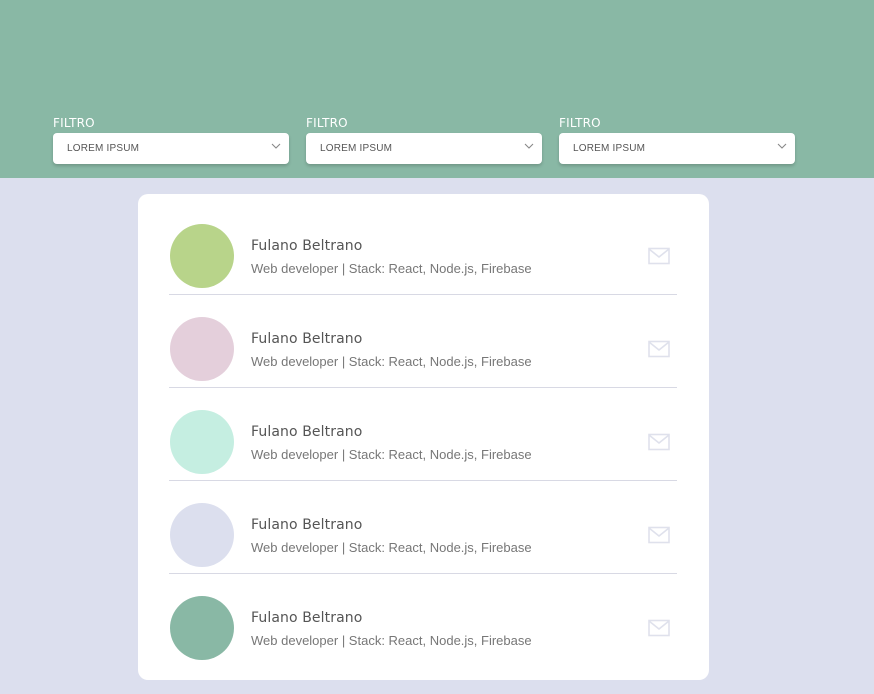 The height and width of the screenshot is (694, 874). I want to click on filter-2: FILTRO LOREM IPSUM, so click(424, 139).